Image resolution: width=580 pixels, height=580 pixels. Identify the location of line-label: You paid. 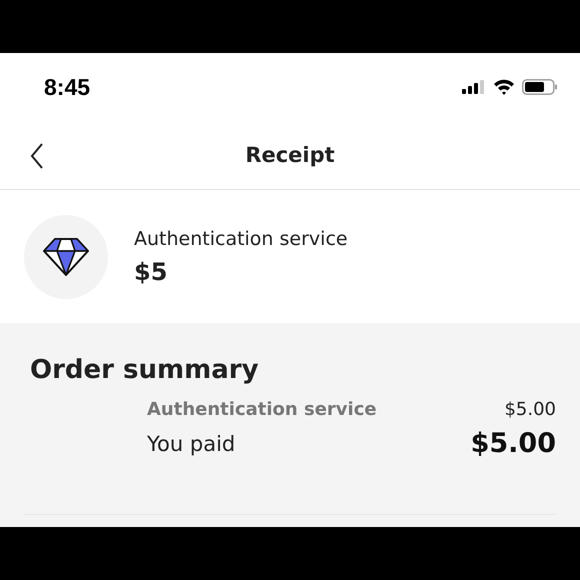
(191, 444).